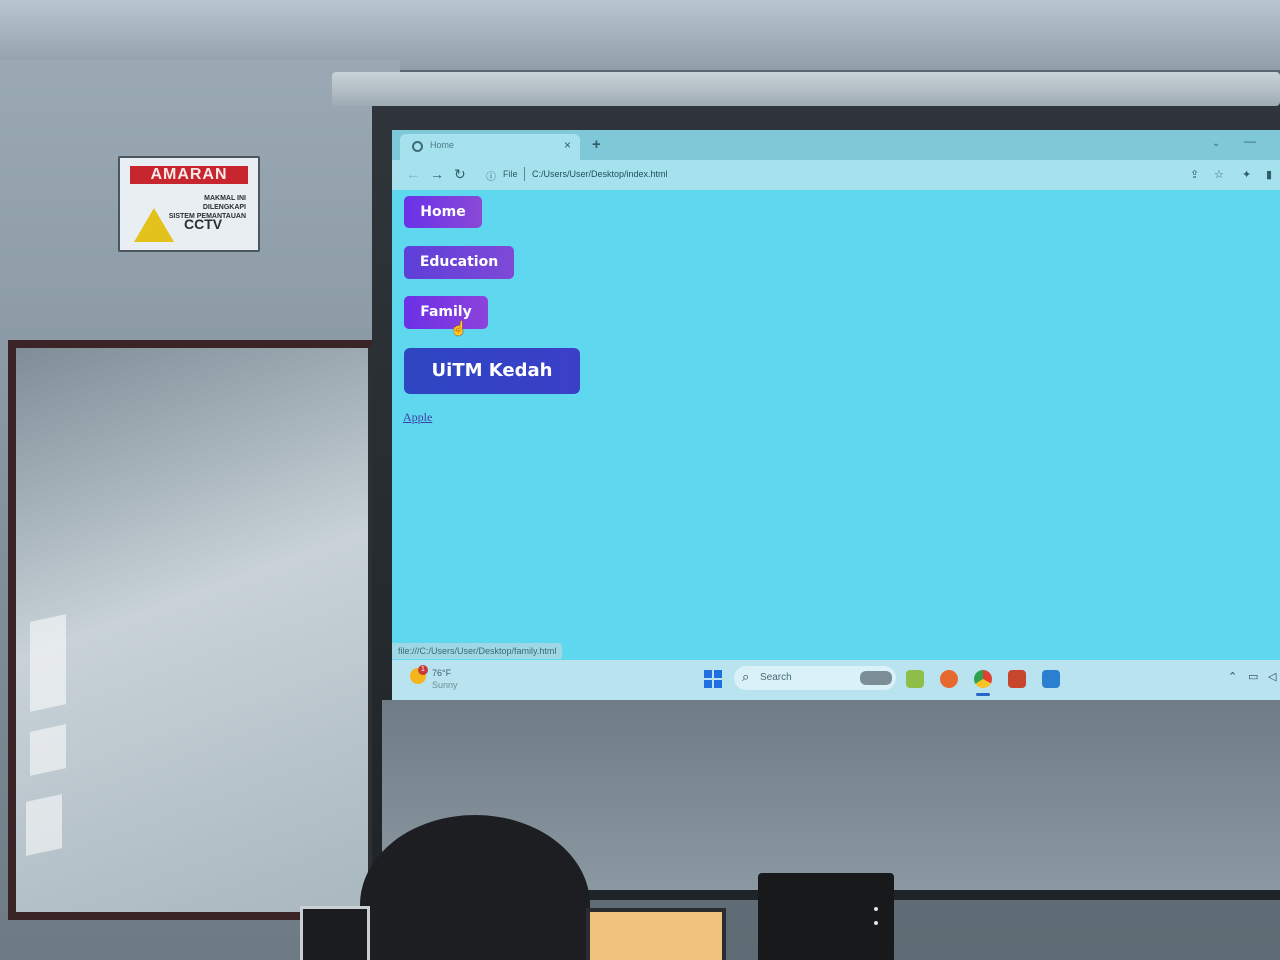 This screenshot has width=1280, height=960. Describe the element at coordinates (746, 676) in the screenshot. I see `search-icon: ⌕` at that location.